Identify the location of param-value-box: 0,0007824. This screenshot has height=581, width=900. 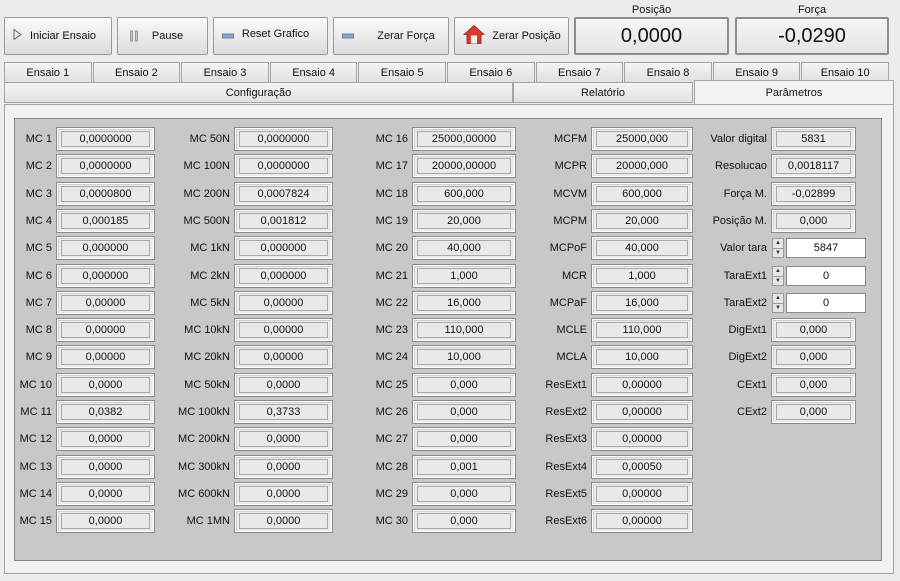
(283, 193).